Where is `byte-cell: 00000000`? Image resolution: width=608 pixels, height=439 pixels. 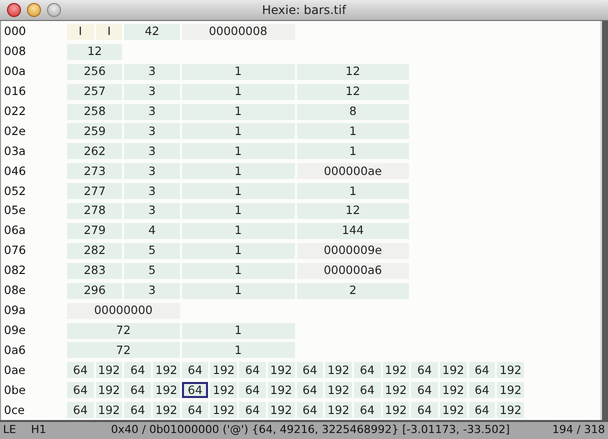
byte-cell: 00000000 is located at coordinates (123, 310).